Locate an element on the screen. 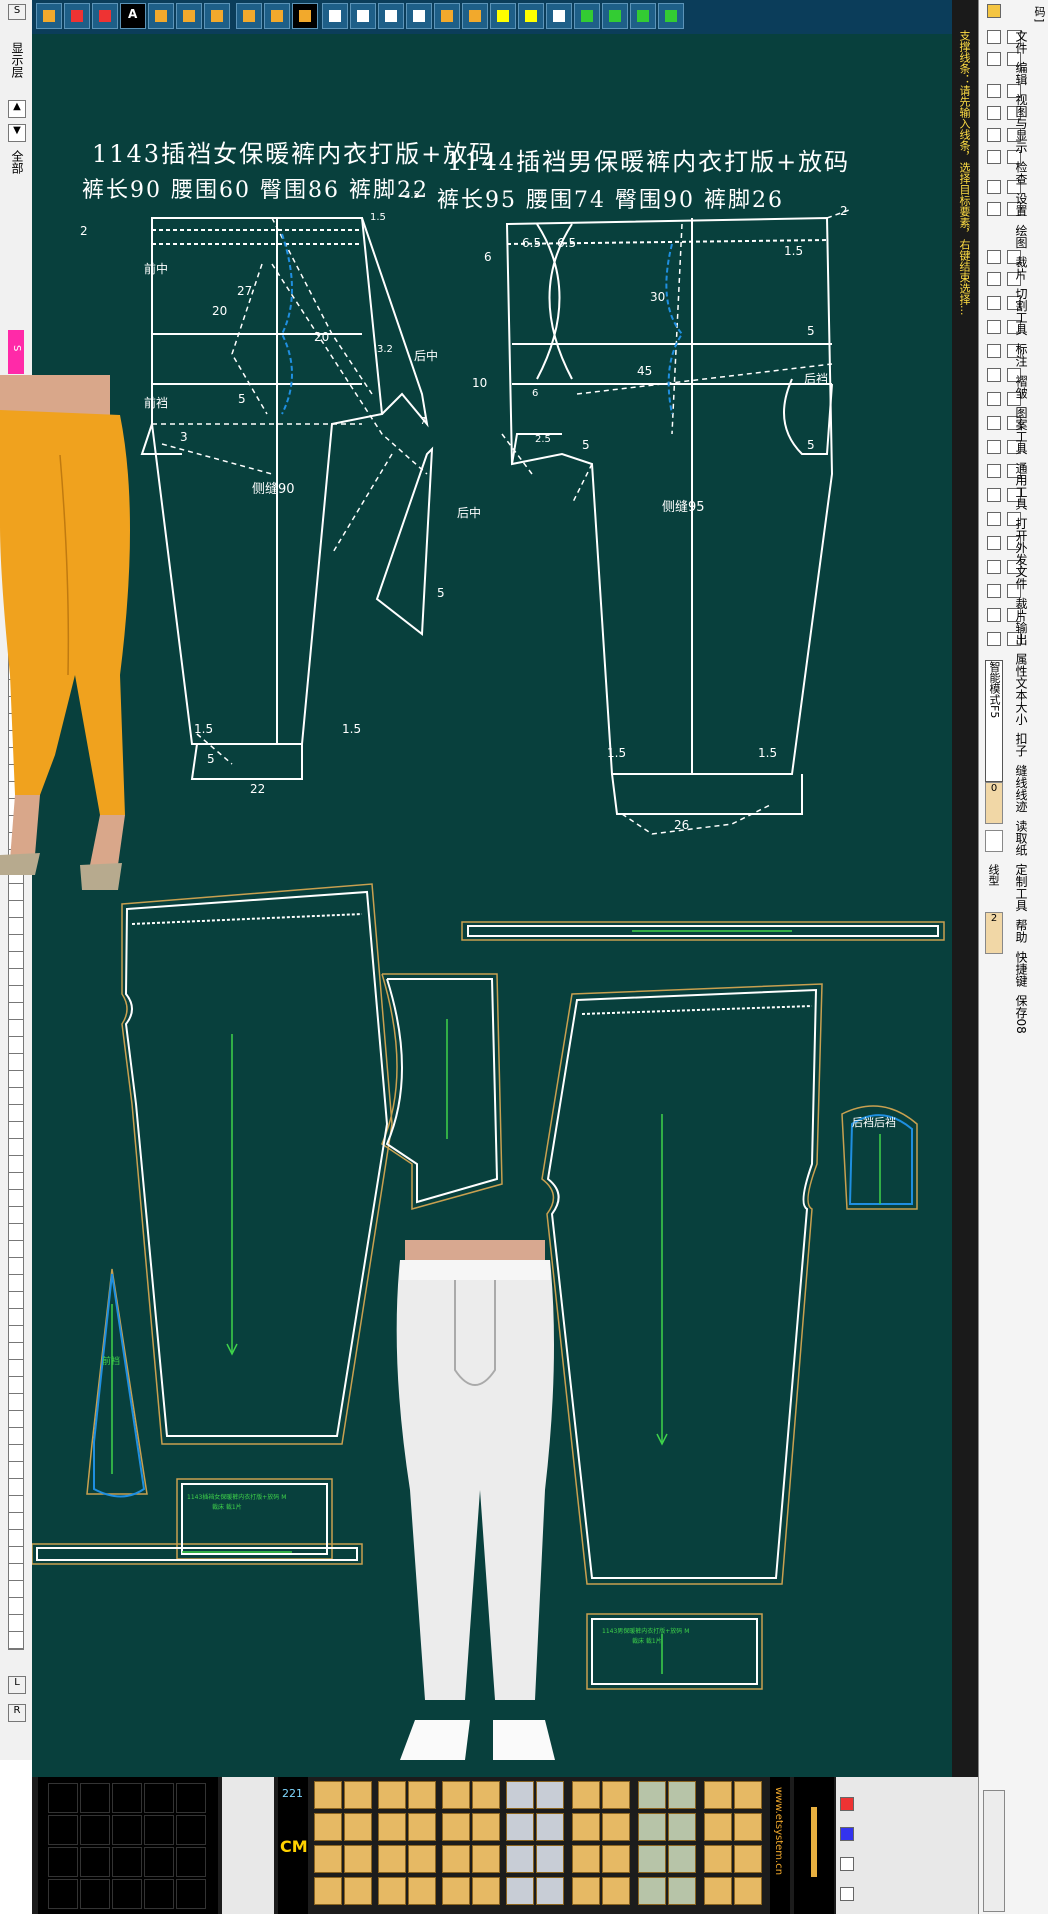 Image resolution: width=1048 pixels, height=1914 pixels. bt-rect2-icon is located at coordinates (682, 1891).